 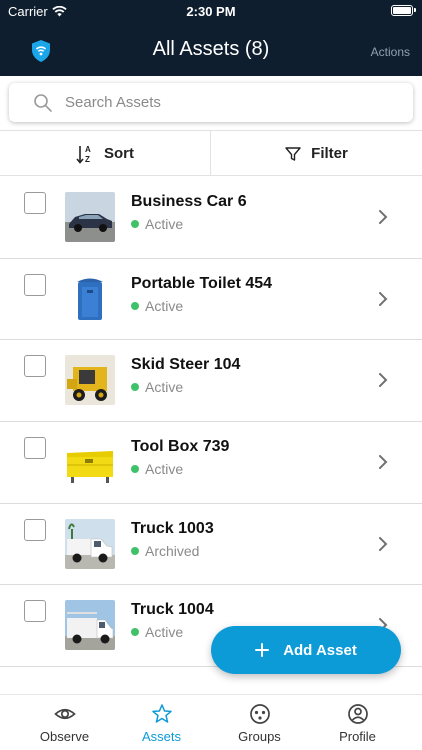 I want to click on tab-profile: Profile, so click(x=357, y=723).